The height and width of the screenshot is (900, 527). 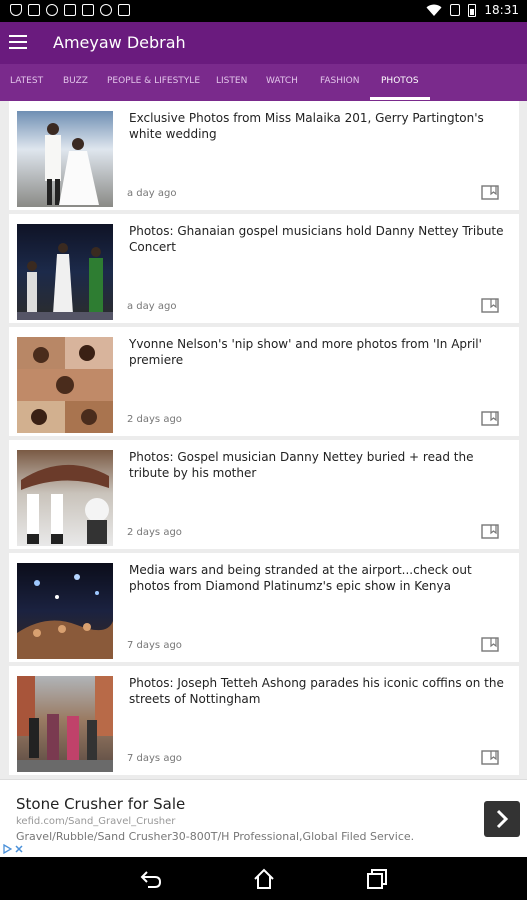 I want to click on adchoices-icon, so click(x=15, y=849).